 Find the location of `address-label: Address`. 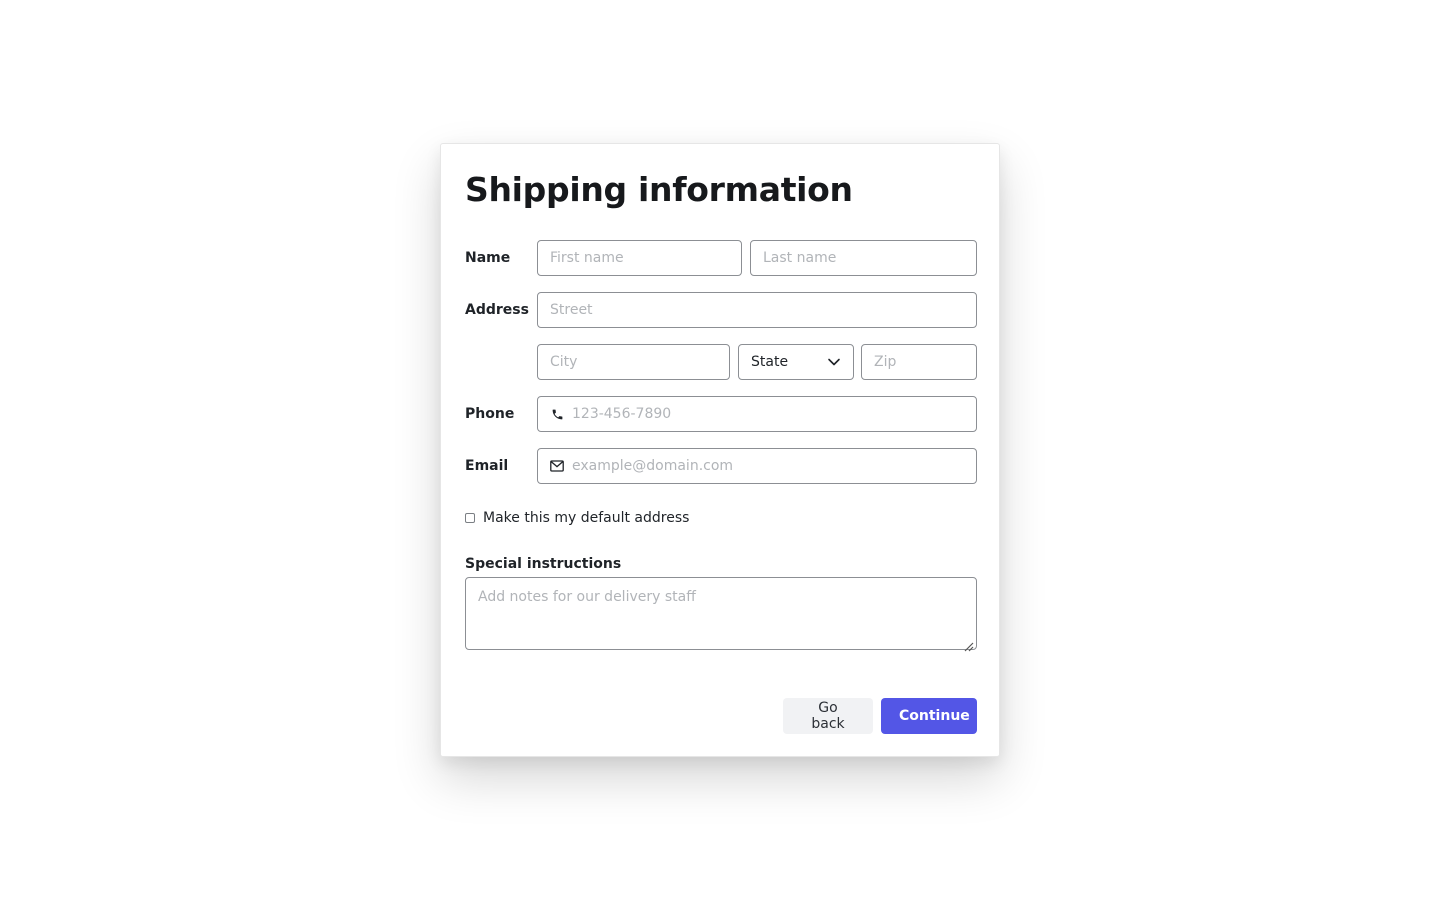

address-label: Address is located at coordinates (497, 310).